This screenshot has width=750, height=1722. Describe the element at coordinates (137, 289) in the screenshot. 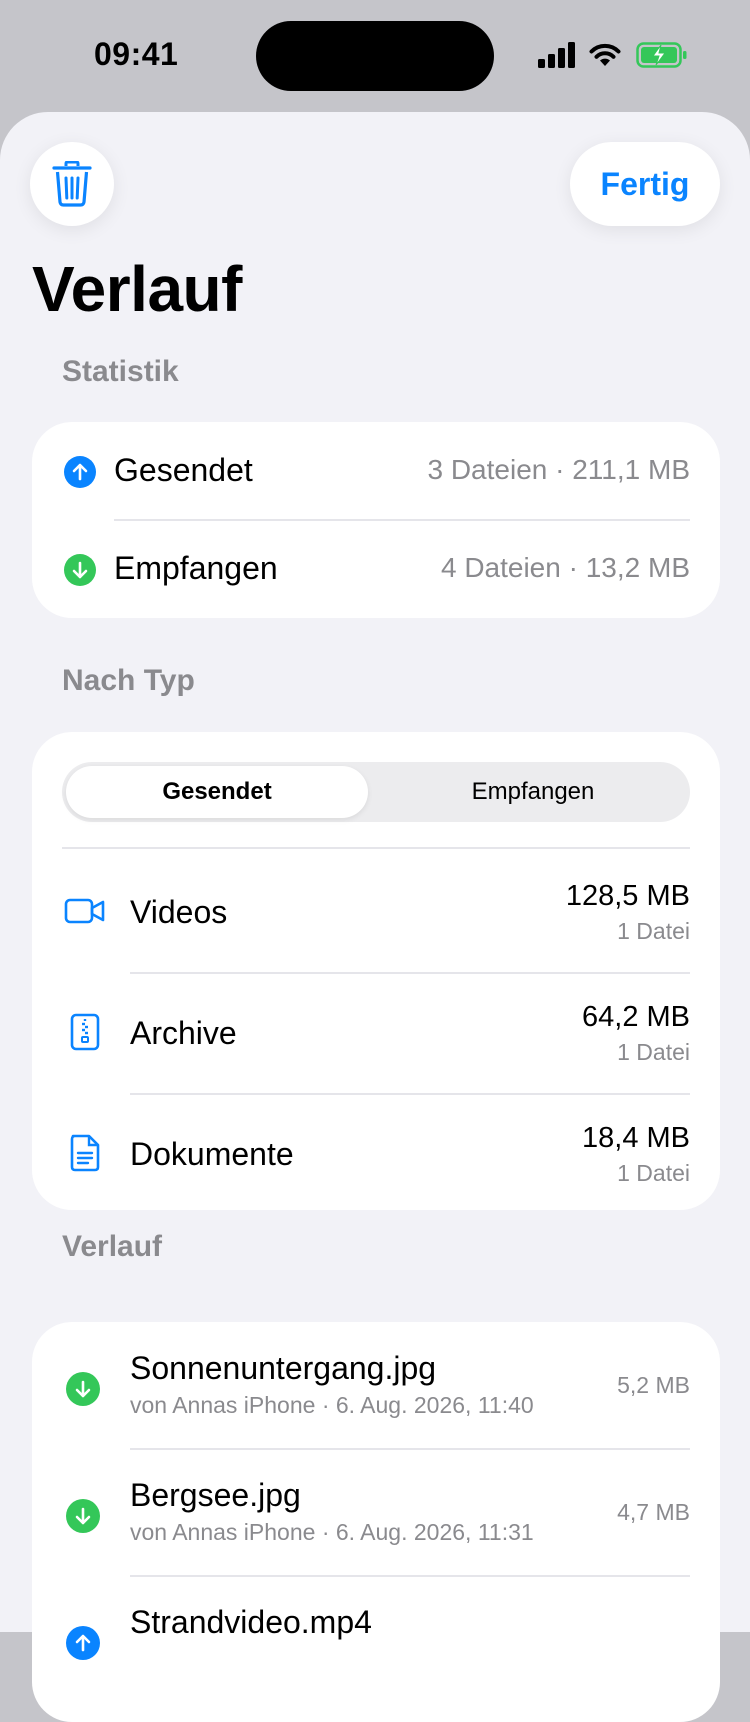

I see `page-title: Verlauf` at that location.